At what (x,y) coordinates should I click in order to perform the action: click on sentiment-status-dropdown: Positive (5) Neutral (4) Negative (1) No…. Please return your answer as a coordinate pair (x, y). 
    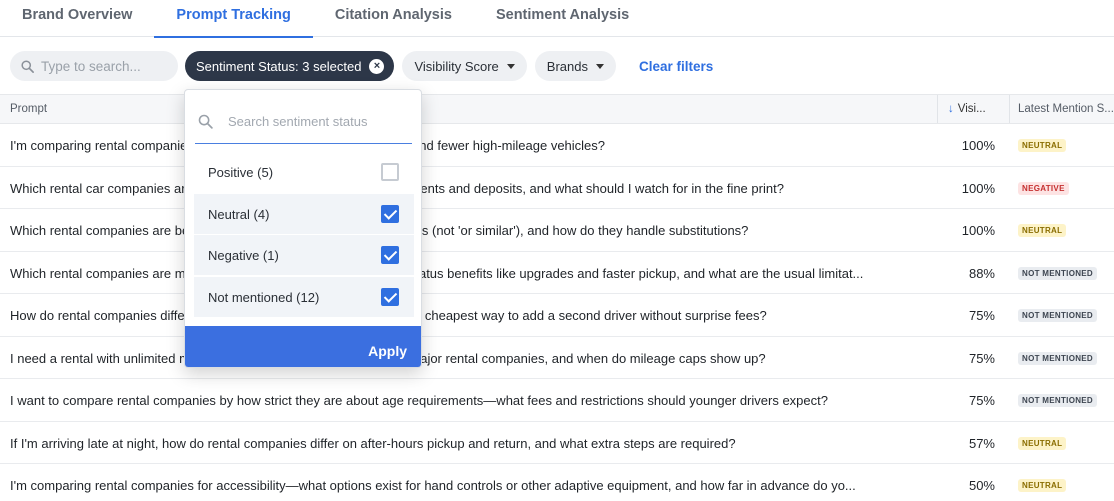
    Looking at the image, I should click on (303, 228).